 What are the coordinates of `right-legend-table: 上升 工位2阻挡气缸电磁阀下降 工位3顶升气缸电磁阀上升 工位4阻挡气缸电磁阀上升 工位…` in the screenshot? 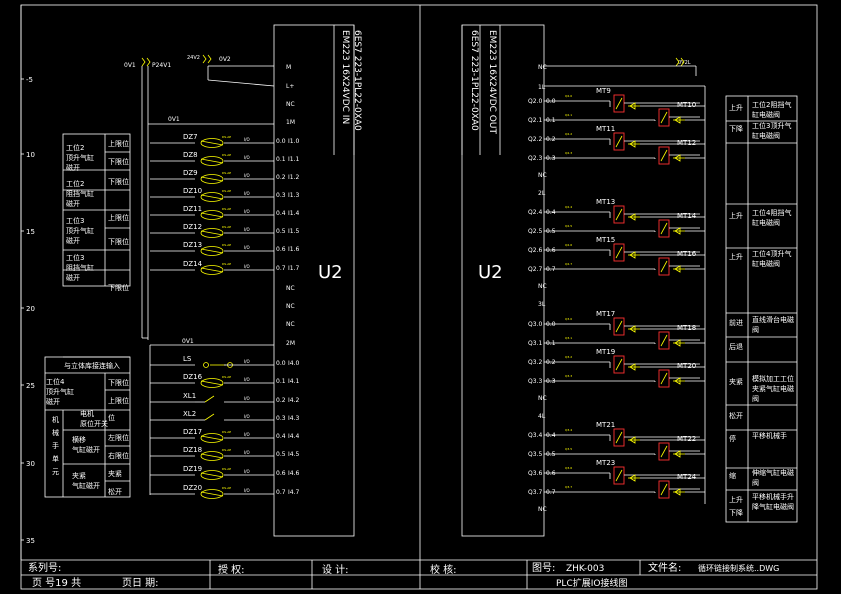 It's located at (761, 309).